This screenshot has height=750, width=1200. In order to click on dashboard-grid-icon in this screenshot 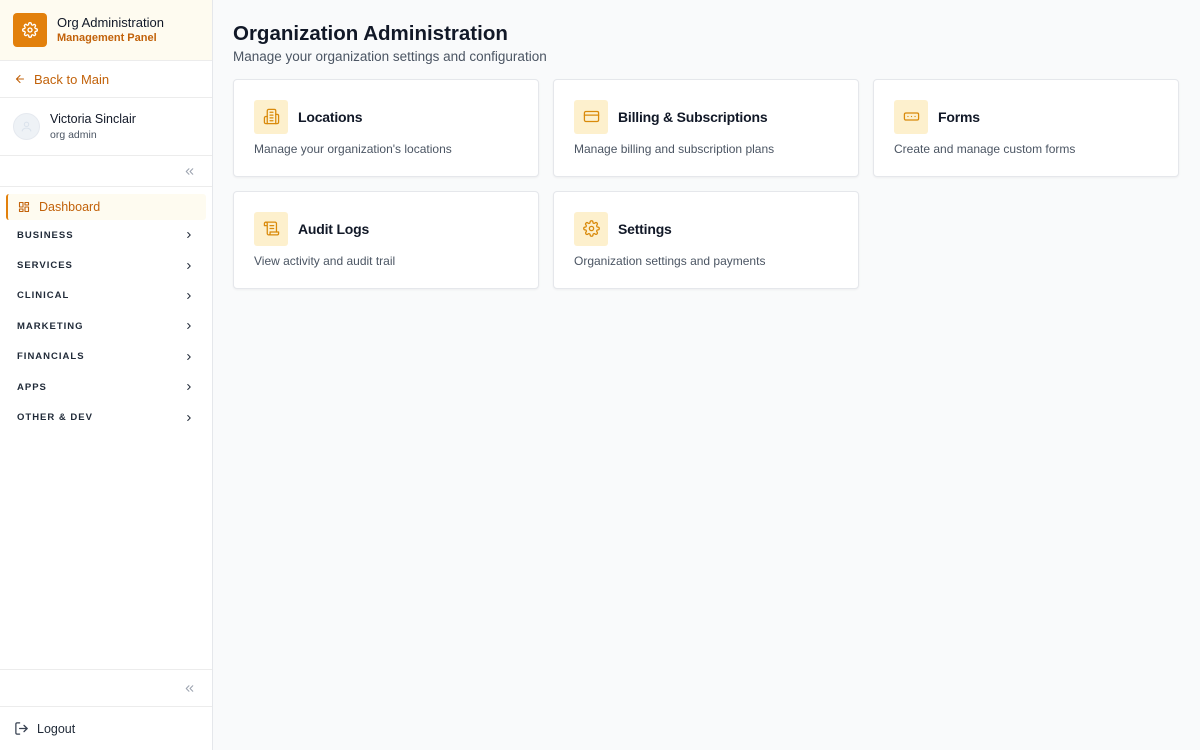, I will do `click(24, 207)`.